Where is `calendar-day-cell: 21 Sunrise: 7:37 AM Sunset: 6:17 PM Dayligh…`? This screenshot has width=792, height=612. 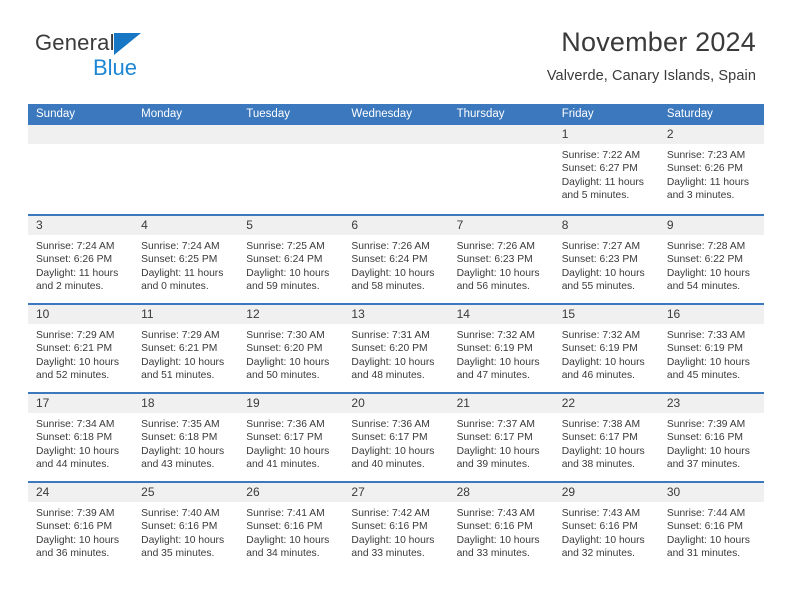 calendar-day-cell: 21 Sunrise: 7:37 AM Sunset: 6:17 PM Dayligh… is located at coordinates (501, 437).